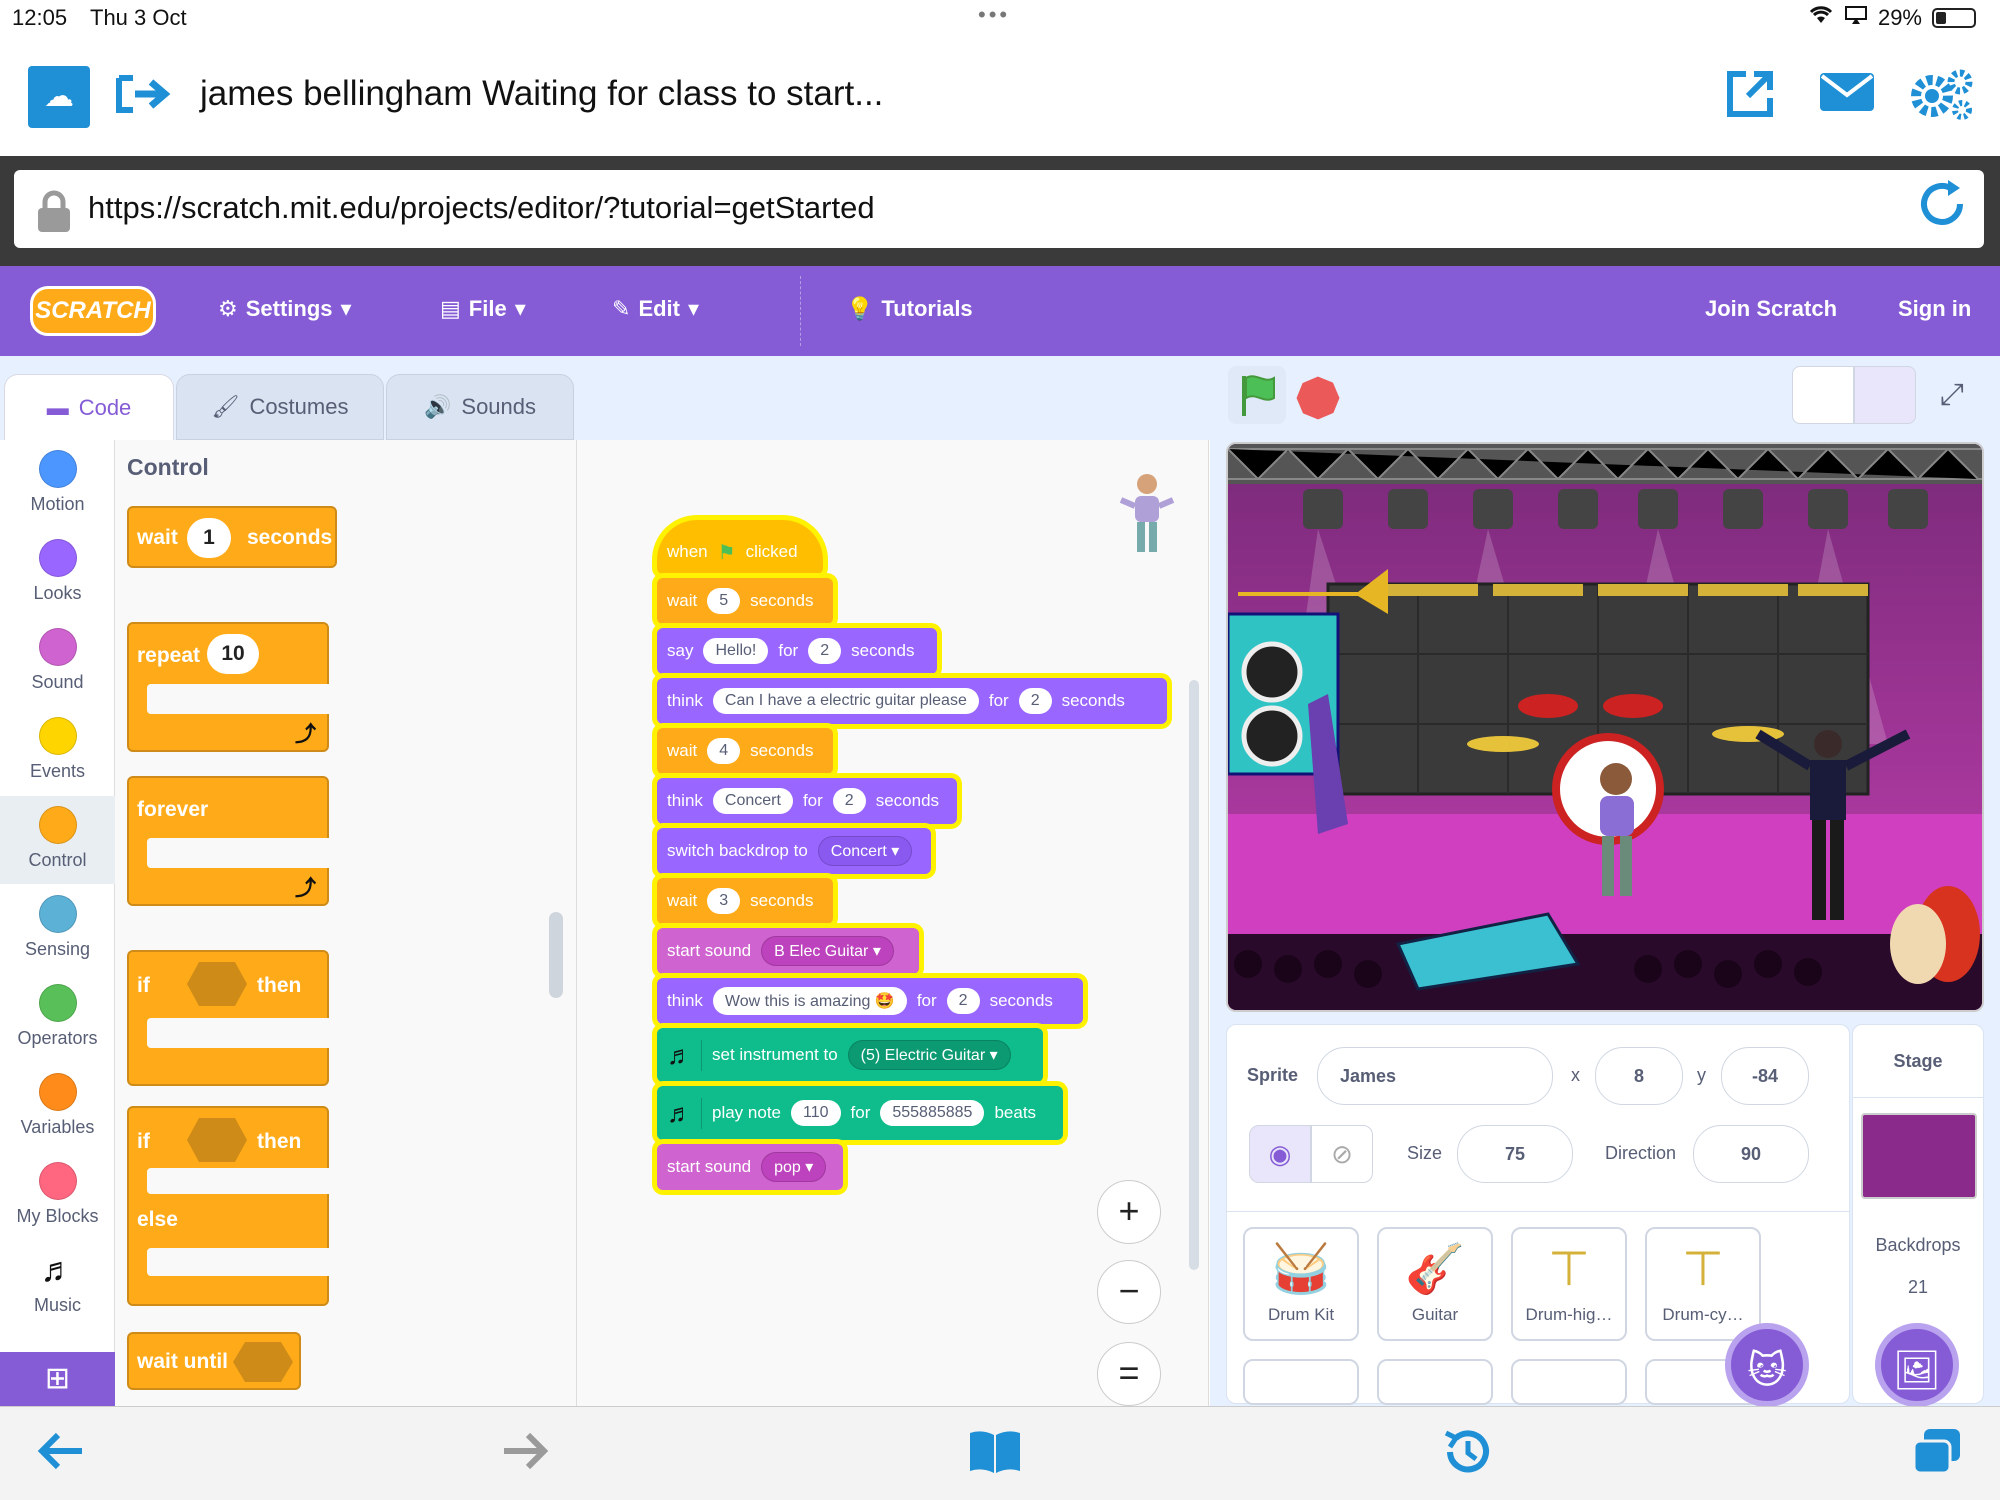 The height and width of the screenshot is (1500, 2000). What do you see at coordinates (57, 751) in the screenshot?
I see `category-events: Events` at bounding box center [57, 751].